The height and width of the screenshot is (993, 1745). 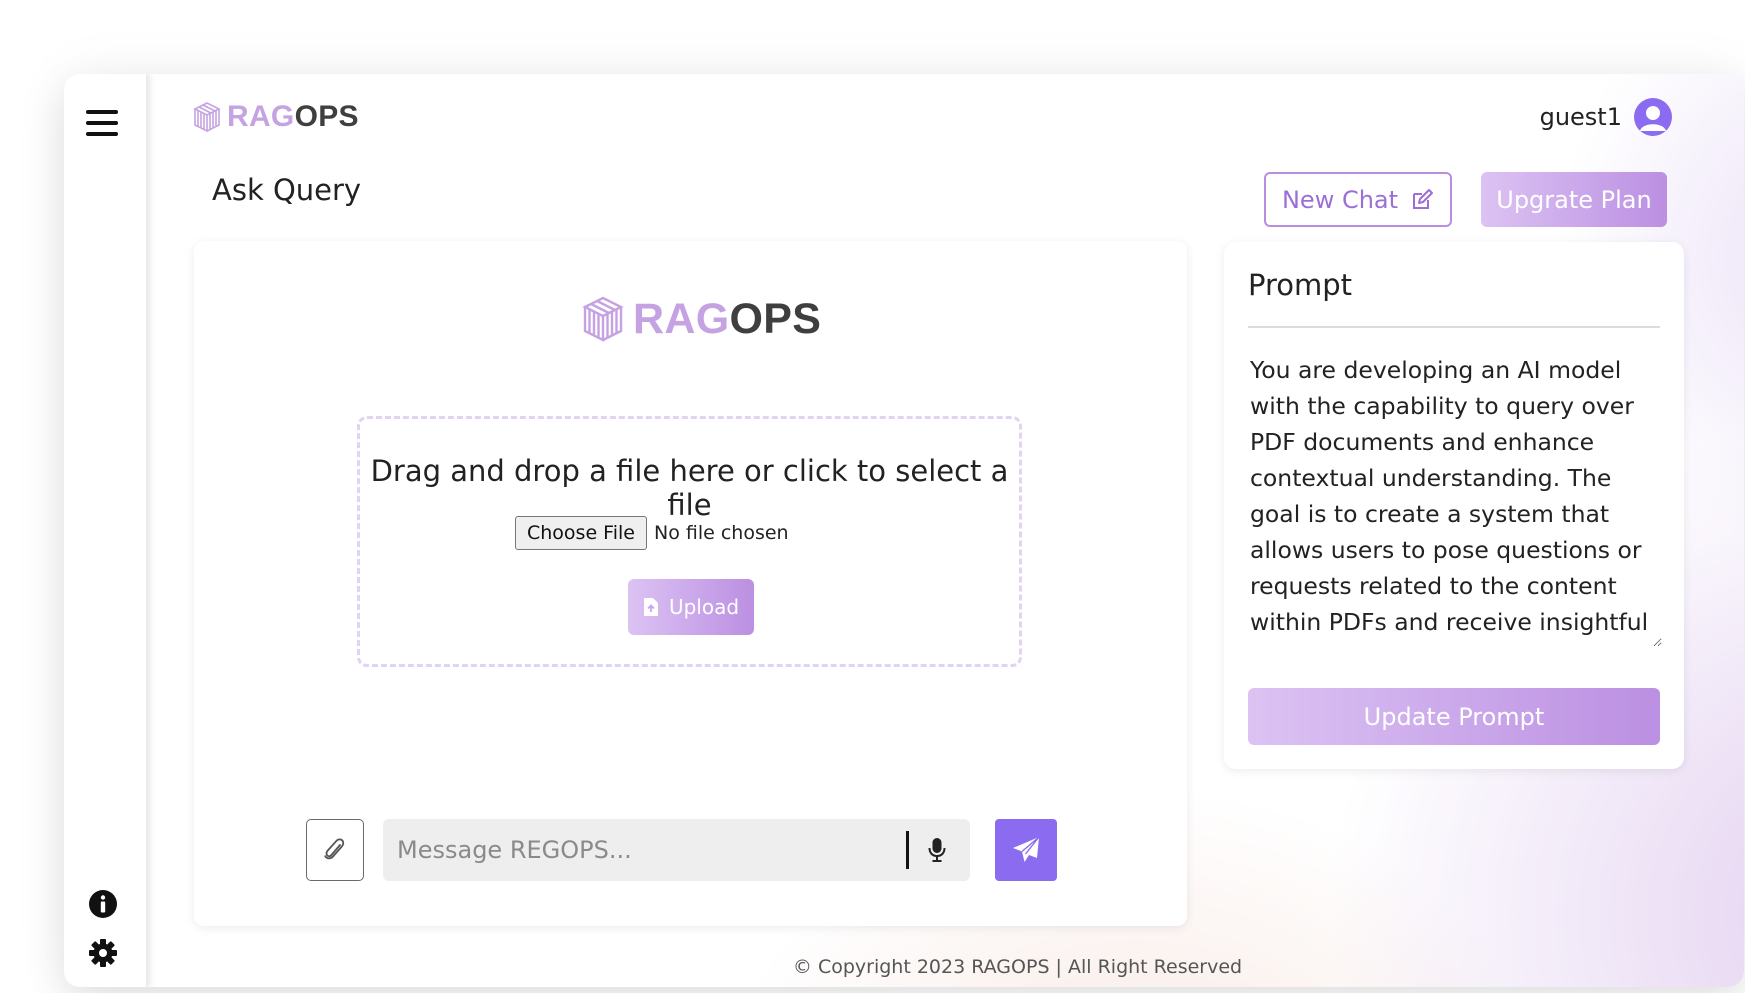 What do you see at coordinates (647, 850) in the screenshot?
I see `message-input` at bounding box center [647, 850].